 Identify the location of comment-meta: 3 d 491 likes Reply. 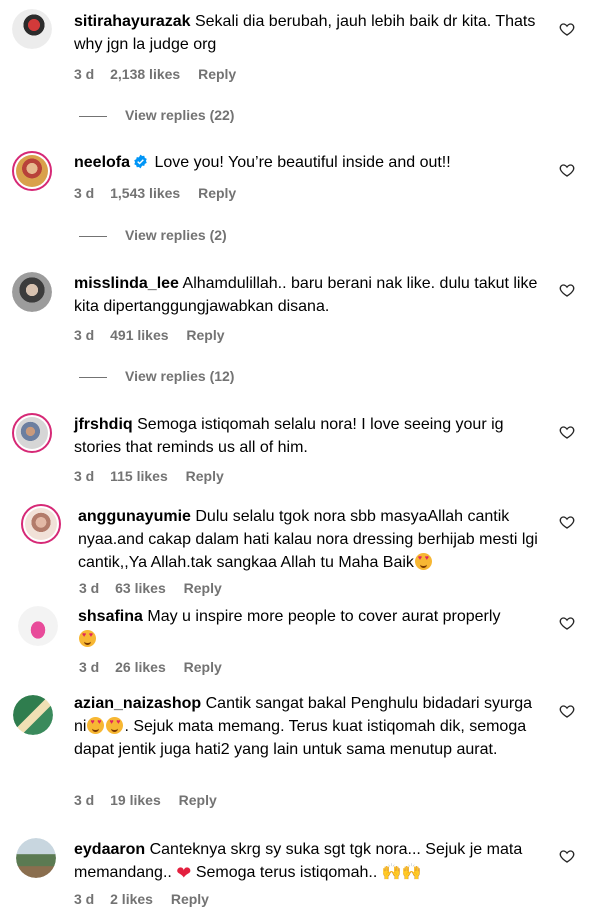
(156, 335).